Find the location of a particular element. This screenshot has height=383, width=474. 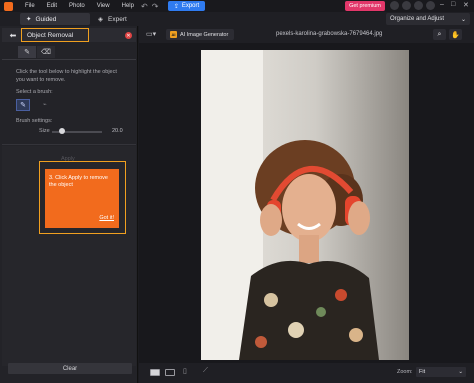

expert-mode-tab: ◈ Expert is located at coordinates (112, 19).